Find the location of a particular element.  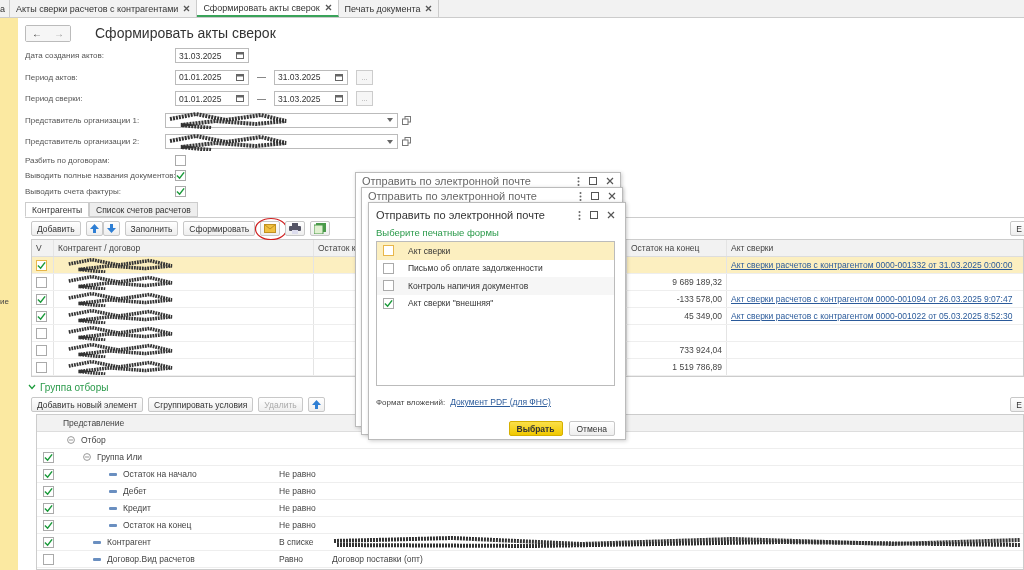

table-cell: 733 924,04 is located at coordinates (700, 350).